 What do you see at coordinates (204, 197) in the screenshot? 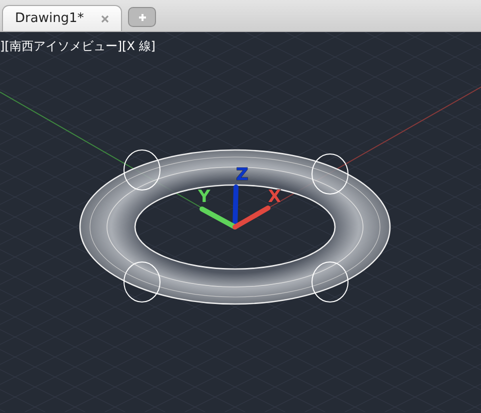
I see `axis-label: Y` at bounding box center [204, 197].